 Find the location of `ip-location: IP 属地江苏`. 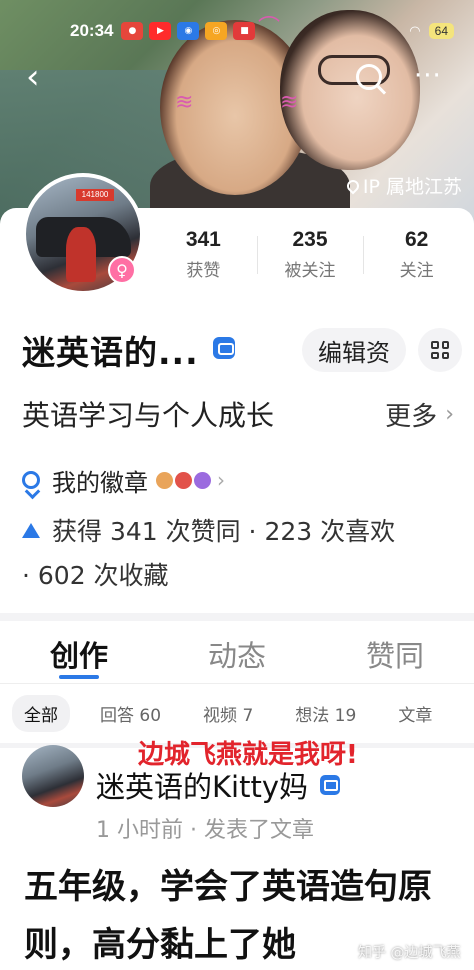

ip-location: IP 属地江苏 is located at coordinates (403, 185).